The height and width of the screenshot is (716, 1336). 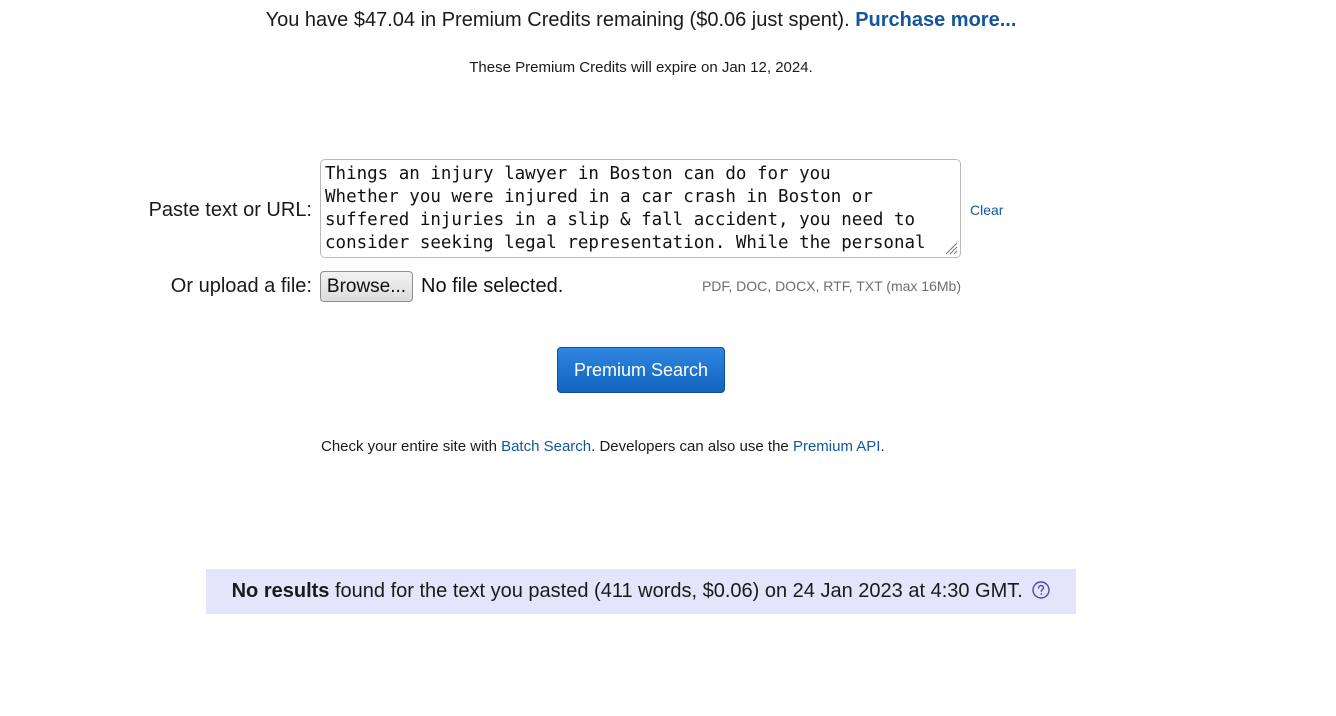 I want to click on upload-file-label: Or upload a file:, so click(x=241, y=286).